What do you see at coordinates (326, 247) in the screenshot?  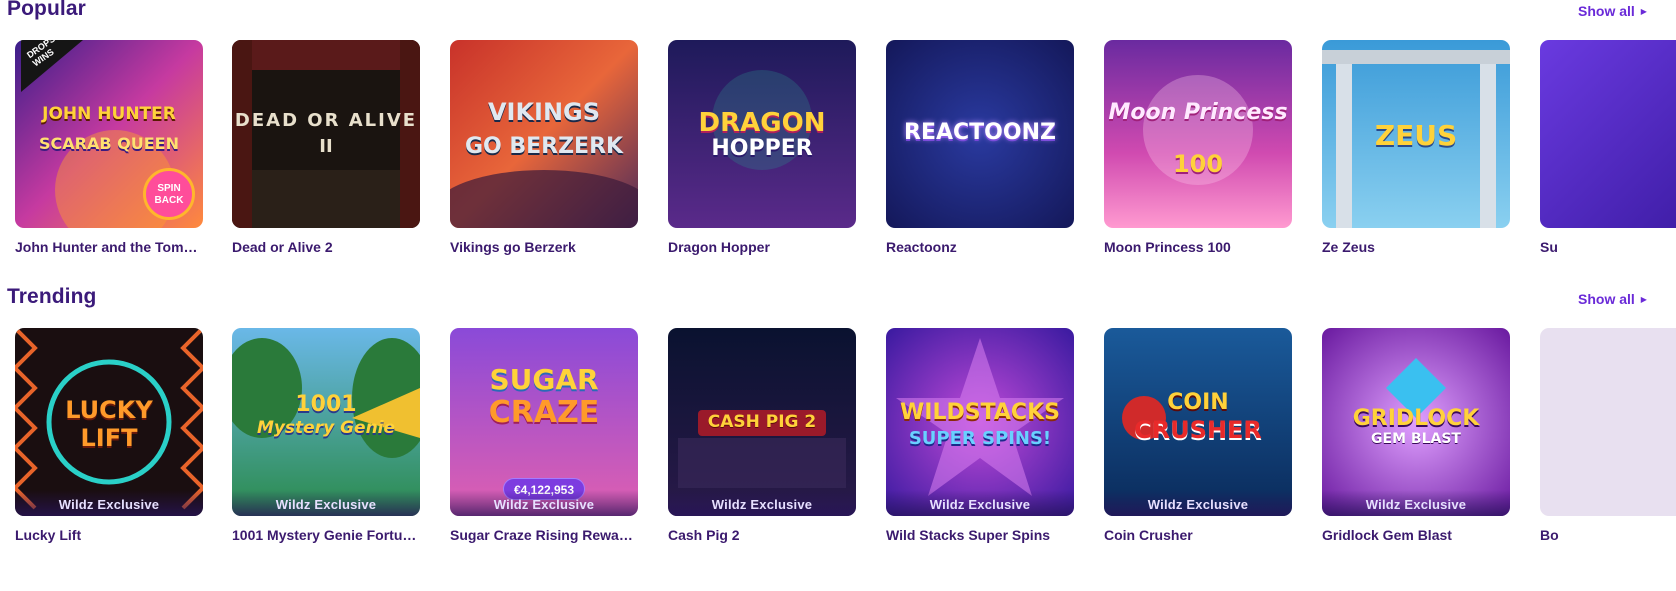 I see `game-title: Dead or Alive 2` at bounding box center [326, 247].